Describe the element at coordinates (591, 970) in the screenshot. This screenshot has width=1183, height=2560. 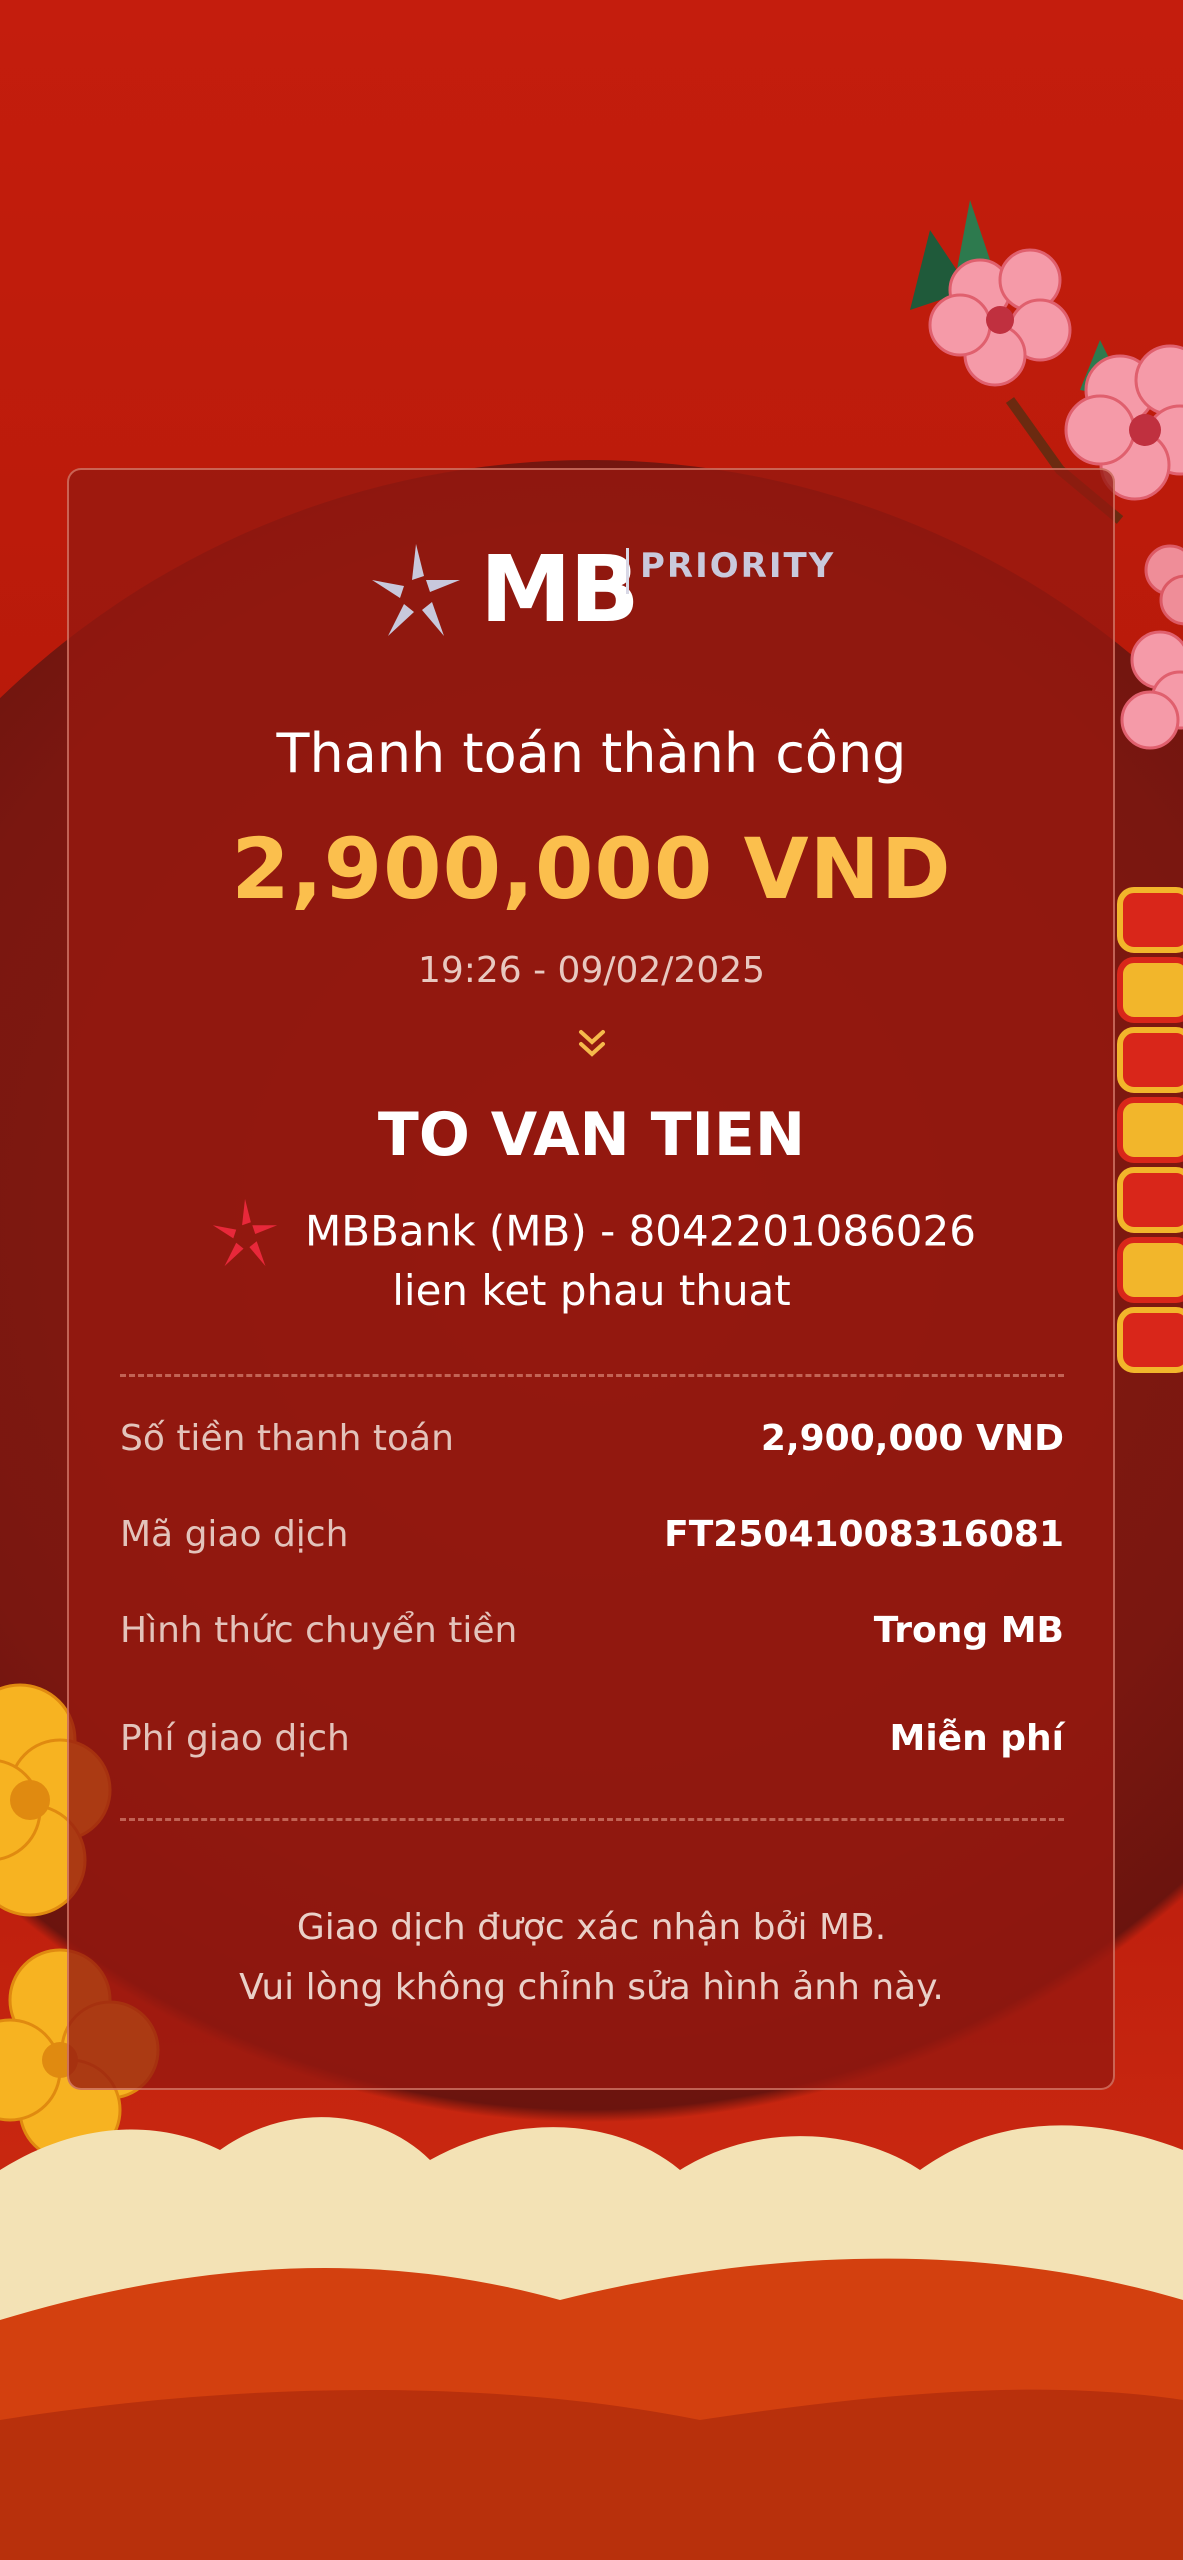
I see `transaction-datetime: 19:26 - 09/02/2025` at that location.